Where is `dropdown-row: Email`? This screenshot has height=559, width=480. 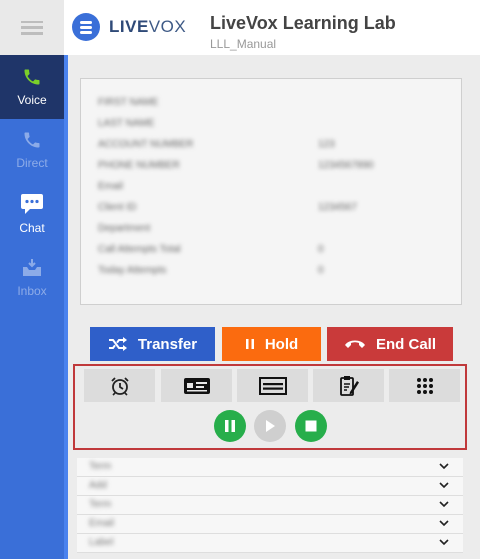
dropdown-row: Email is located at coordinates (270, 524).